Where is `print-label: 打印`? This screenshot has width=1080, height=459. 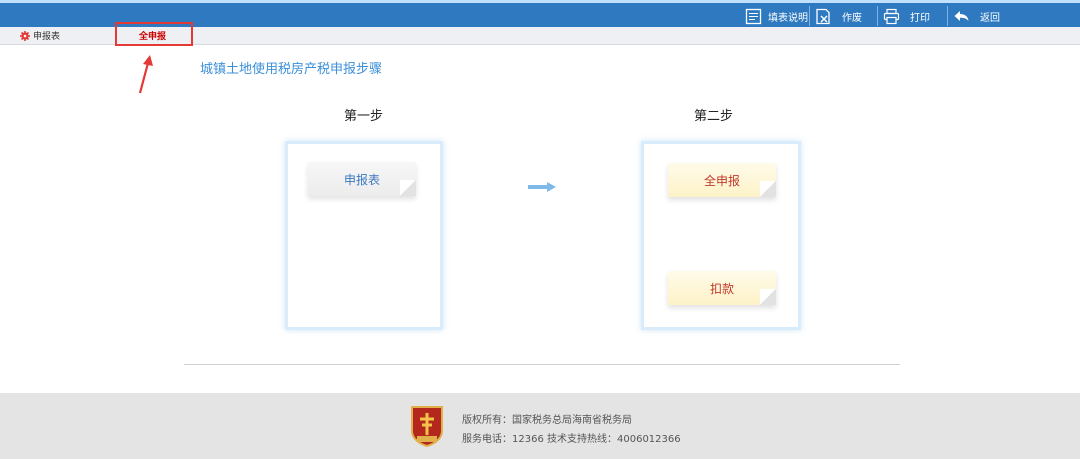
print-label: 打印 is located at coordinates (920, 18).